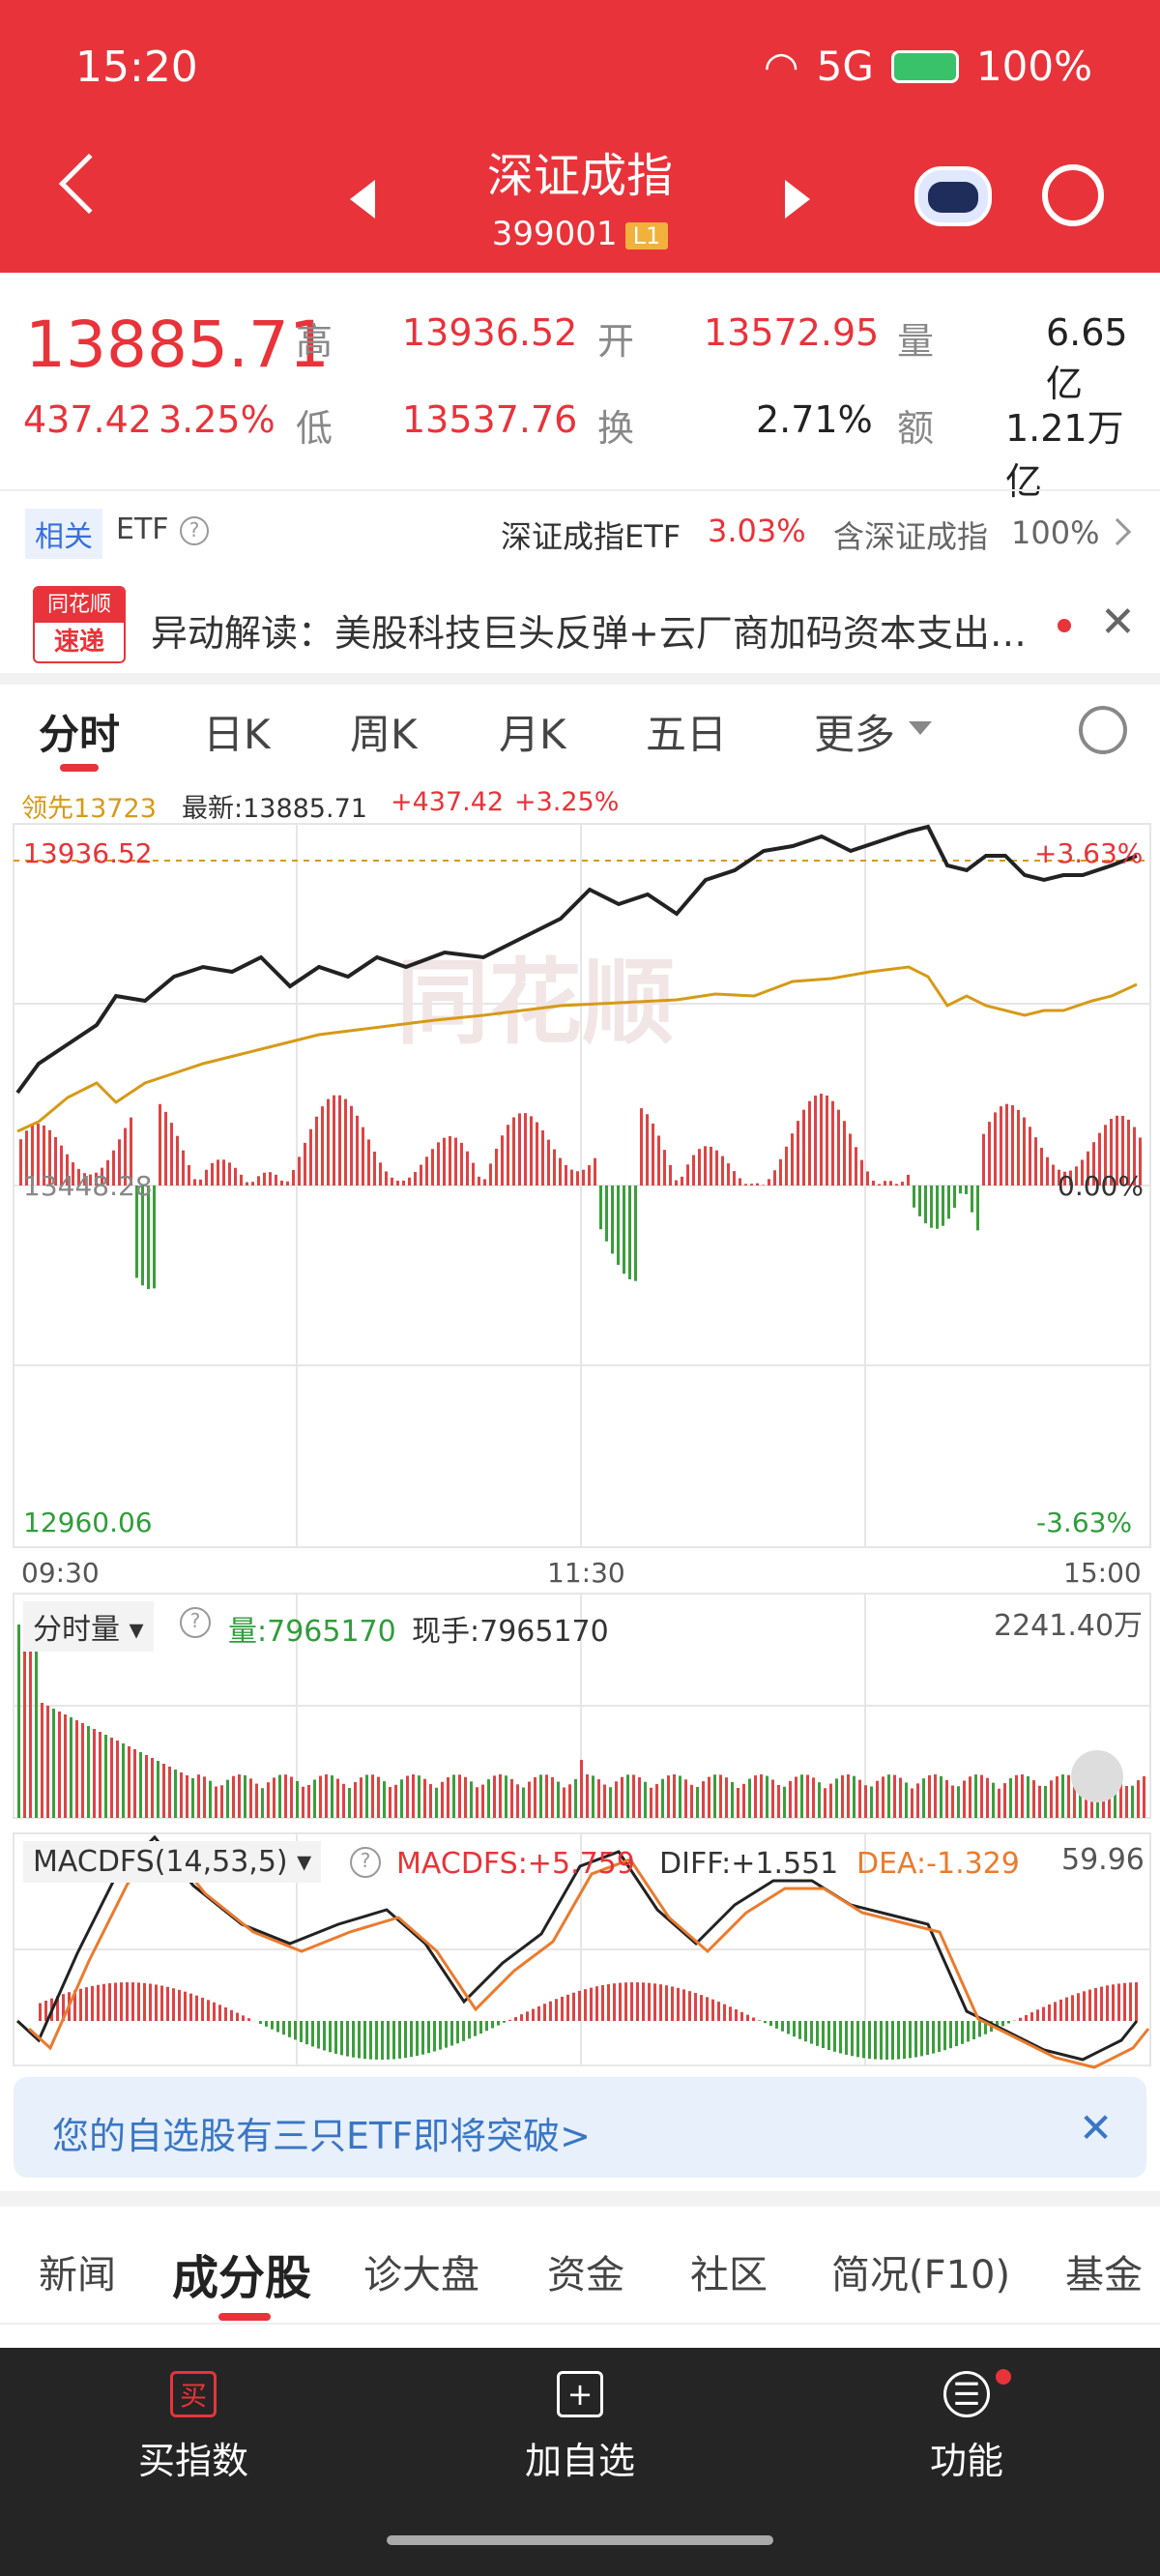 Image resolution: width=1160 pixels, height=2576 pixels. Describe the element at coordinates (1096, 2128) in the screenshot. I see `close-notice-icon: ✕` at that location.